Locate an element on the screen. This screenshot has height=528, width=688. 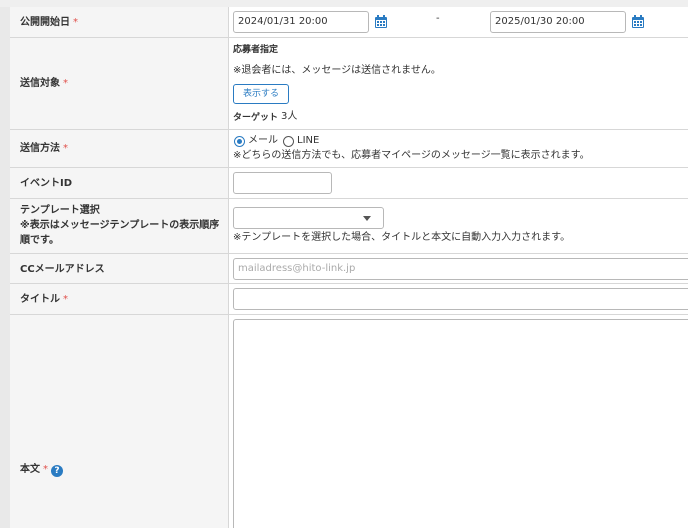
send-target-label-text: 送信対象 is located at coordinates (40, 83).